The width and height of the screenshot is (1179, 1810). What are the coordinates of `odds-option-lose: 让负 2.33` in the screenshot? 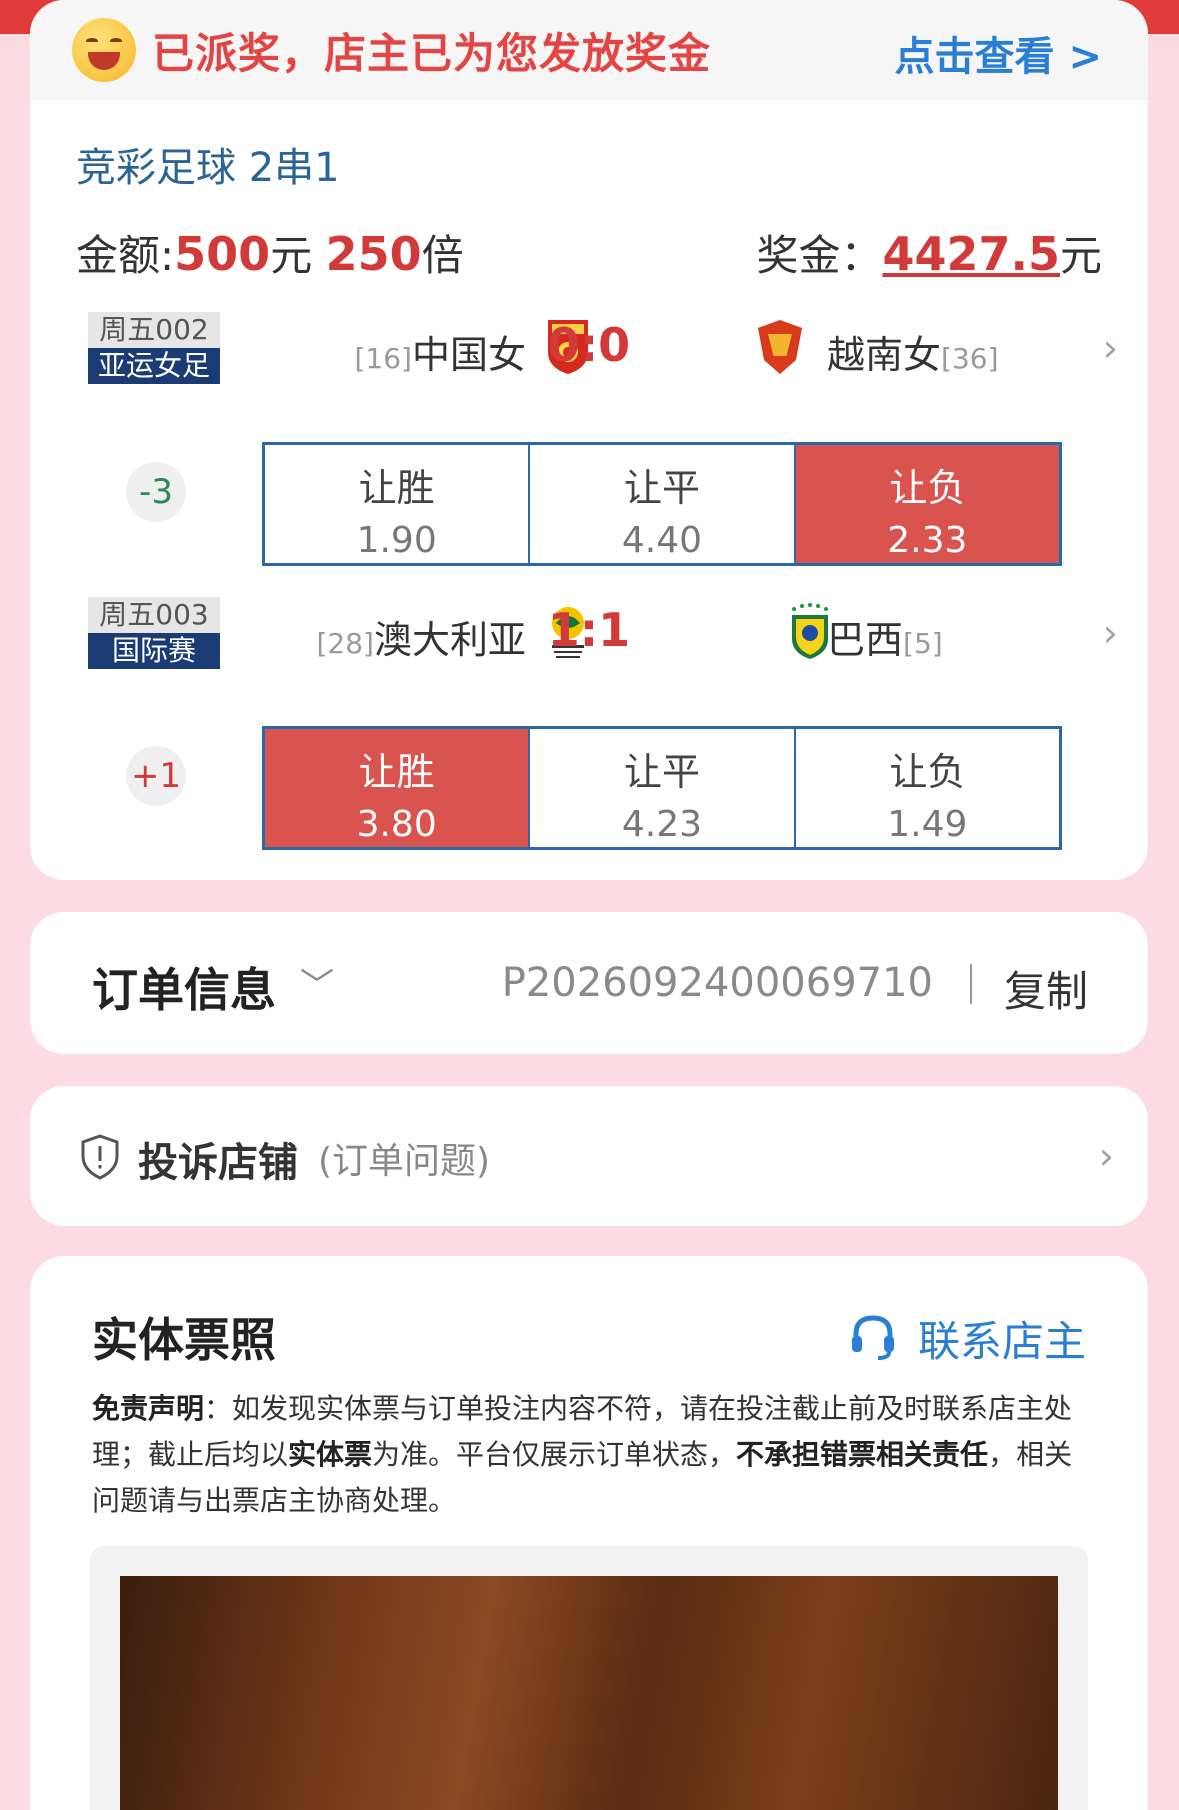 It's located at (927, 504).